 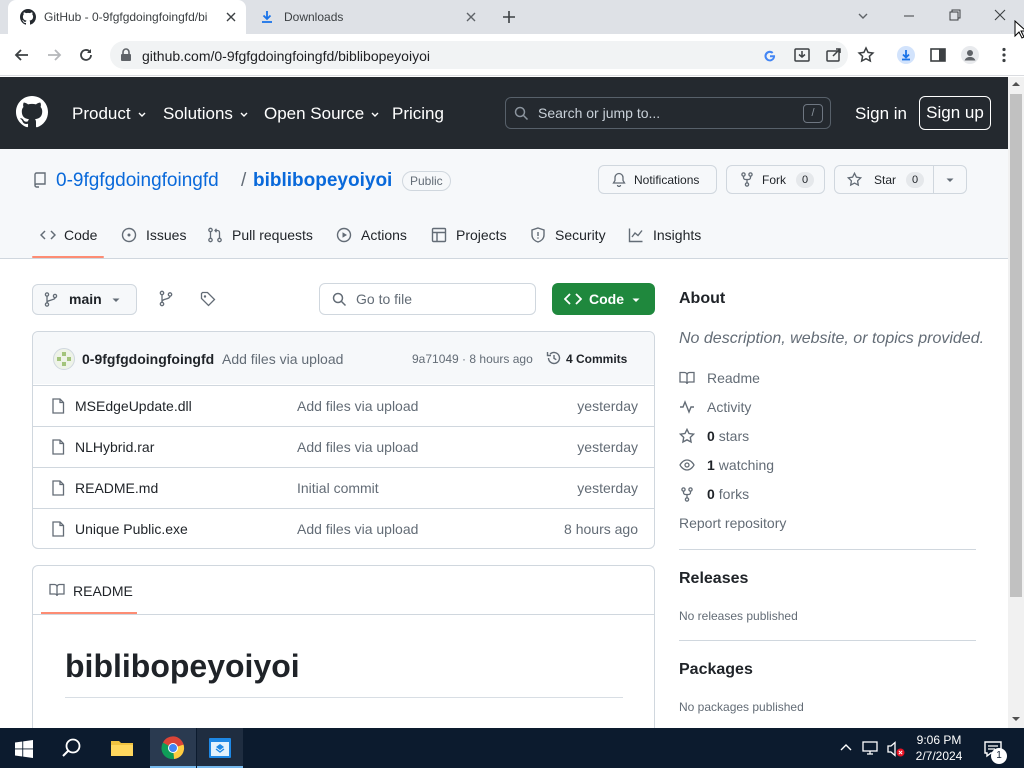 What do you see at coordinates (939, 740) in the screenshot?
I see `clock-time: 9:06 PM` at bounding box center [939, 740].